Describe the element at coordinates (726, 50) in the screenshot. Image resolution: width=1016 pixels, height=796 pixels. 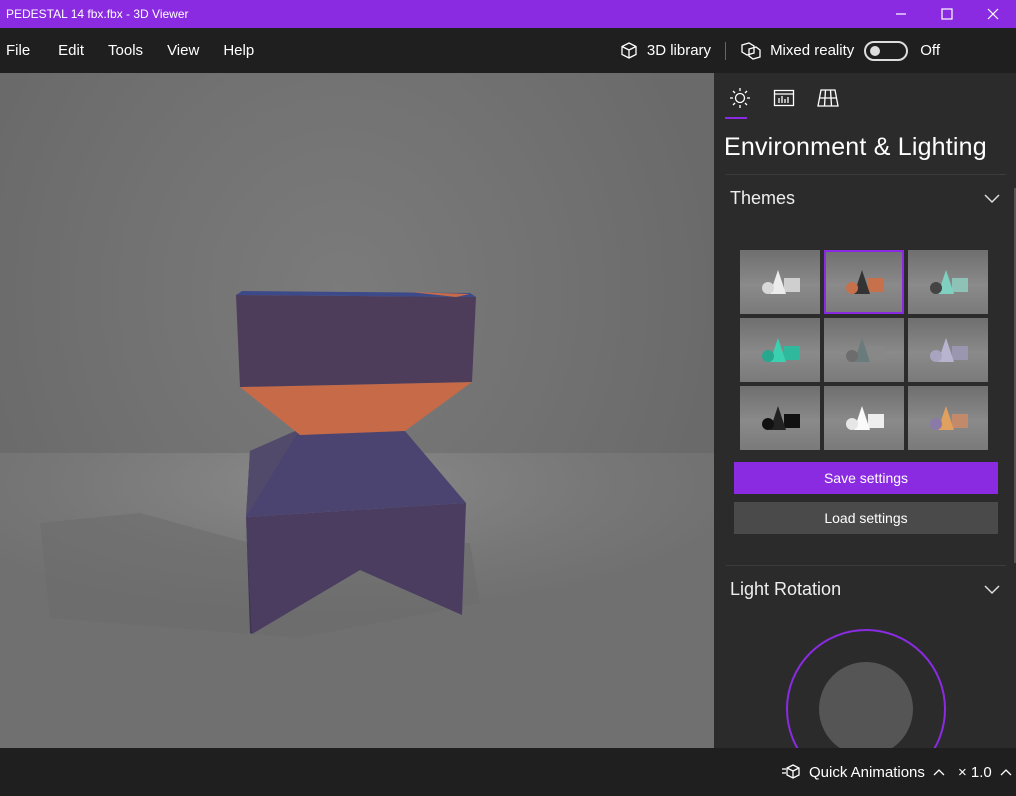
I see `toolbar-divider` at that location.